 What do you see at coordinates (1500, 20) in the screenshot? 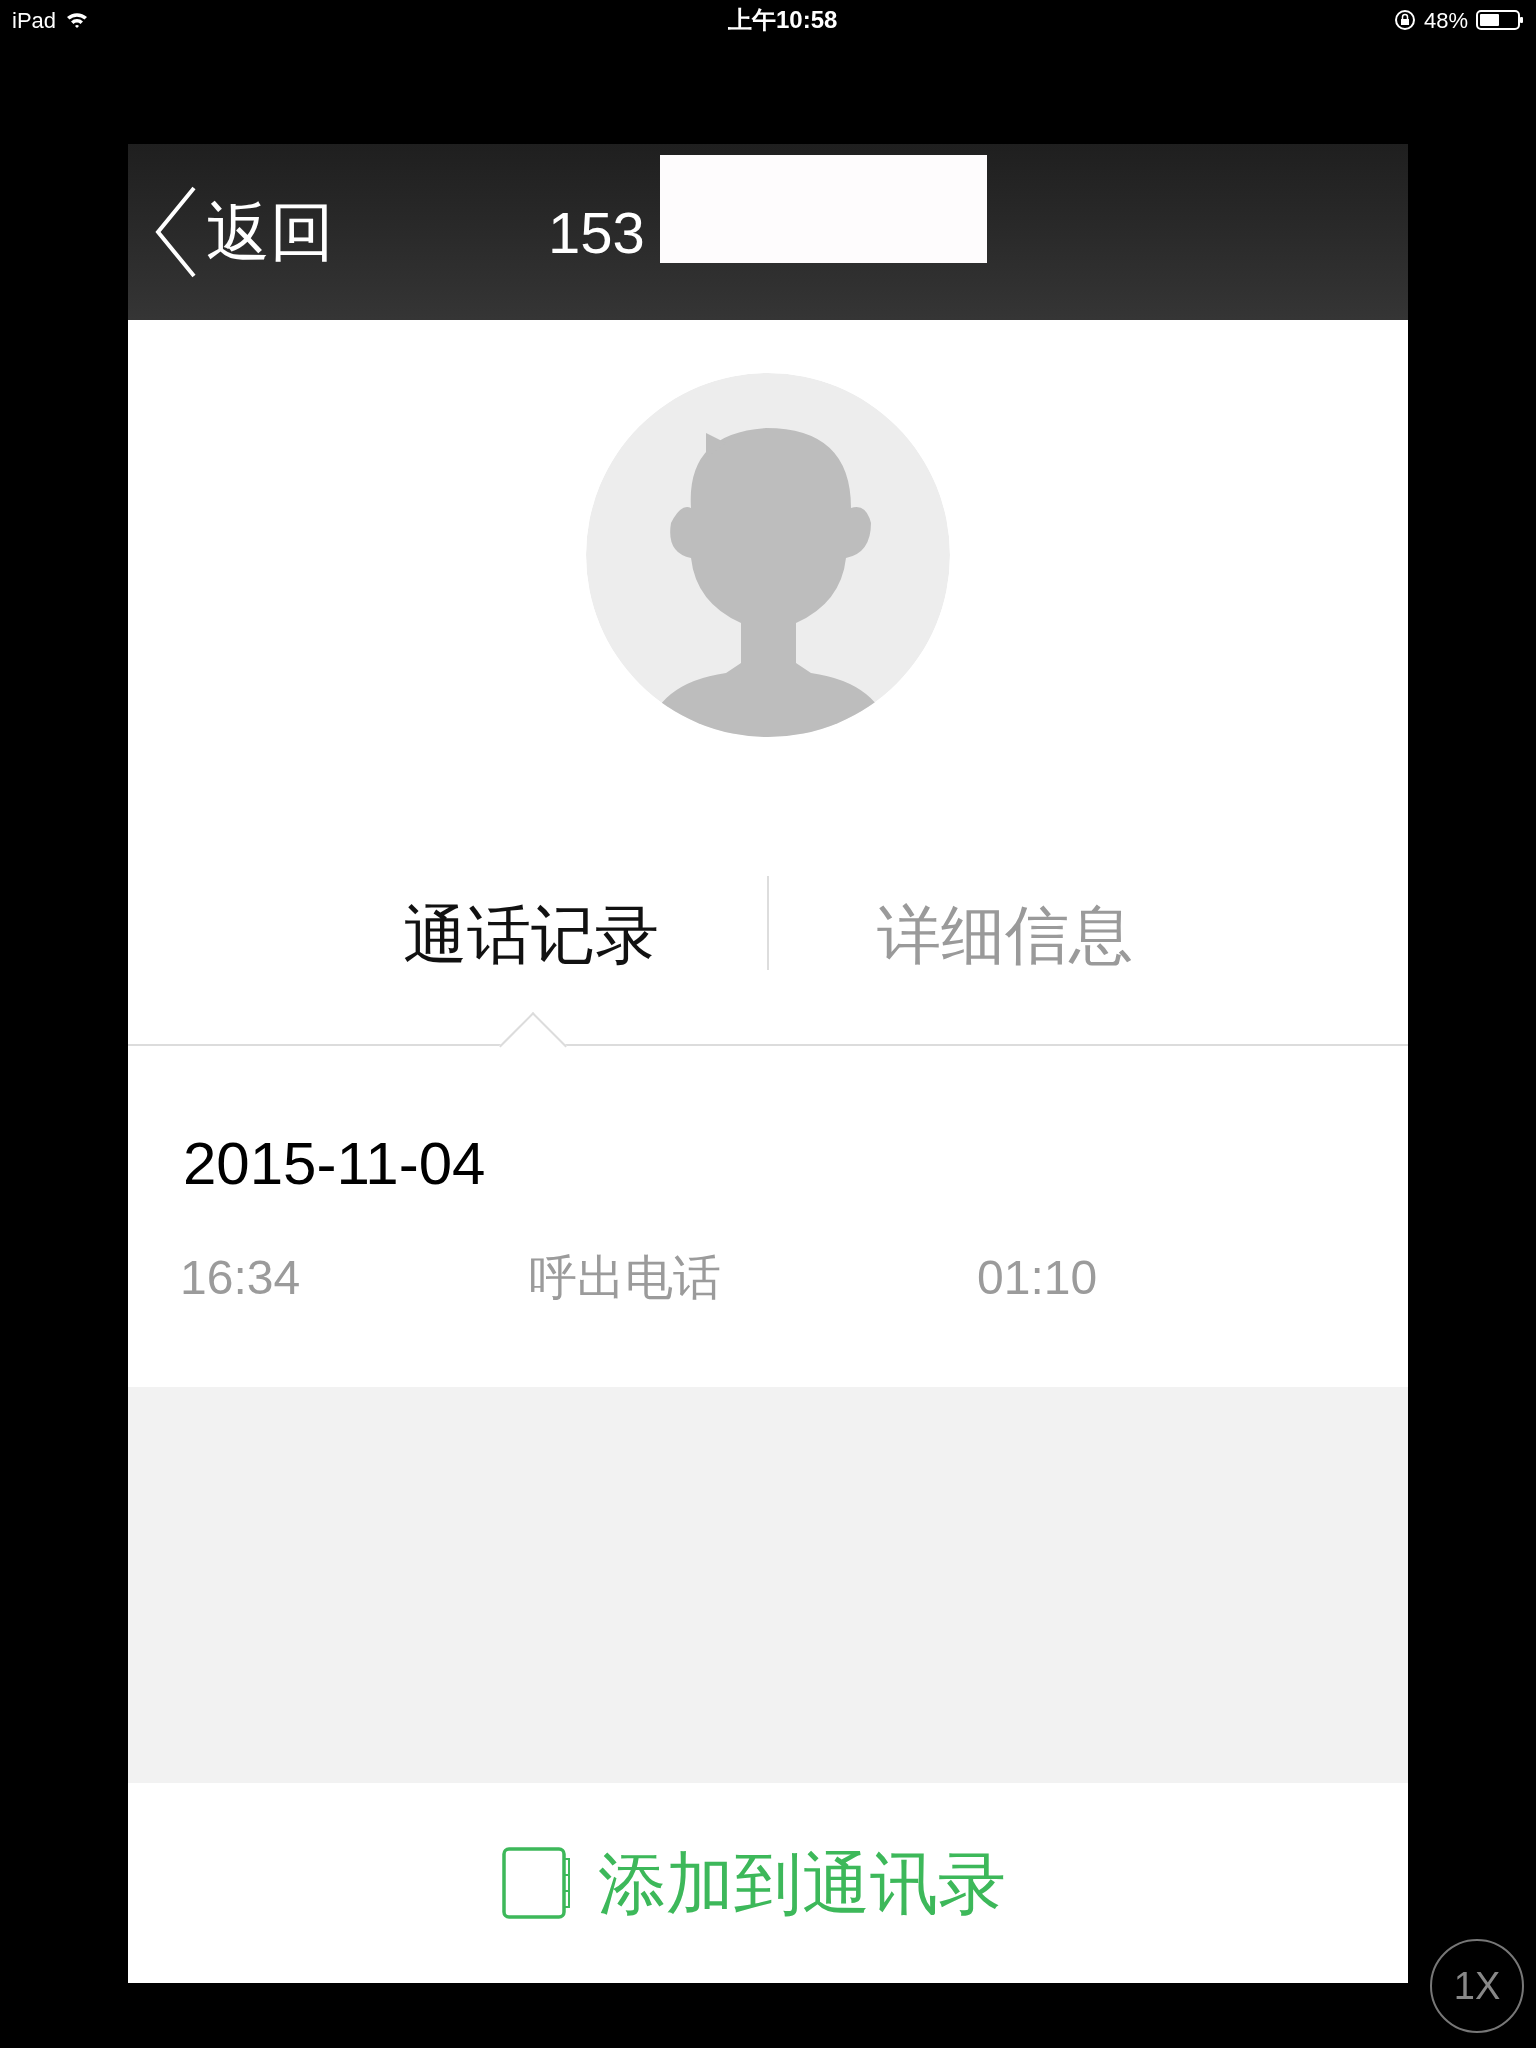
I see `battery-icon` at bounding box center [1500, 20].